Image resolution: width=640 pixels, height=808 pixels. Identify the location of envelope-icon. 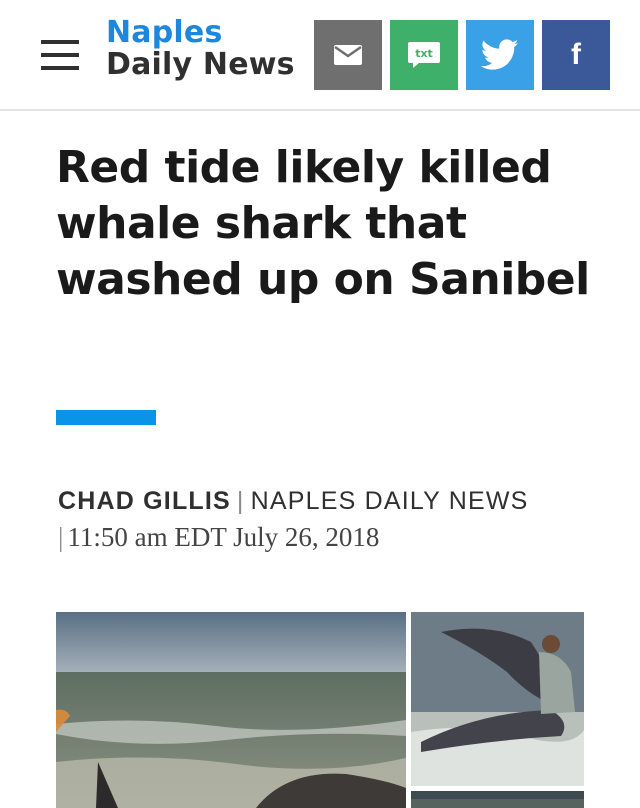
(348, 55).